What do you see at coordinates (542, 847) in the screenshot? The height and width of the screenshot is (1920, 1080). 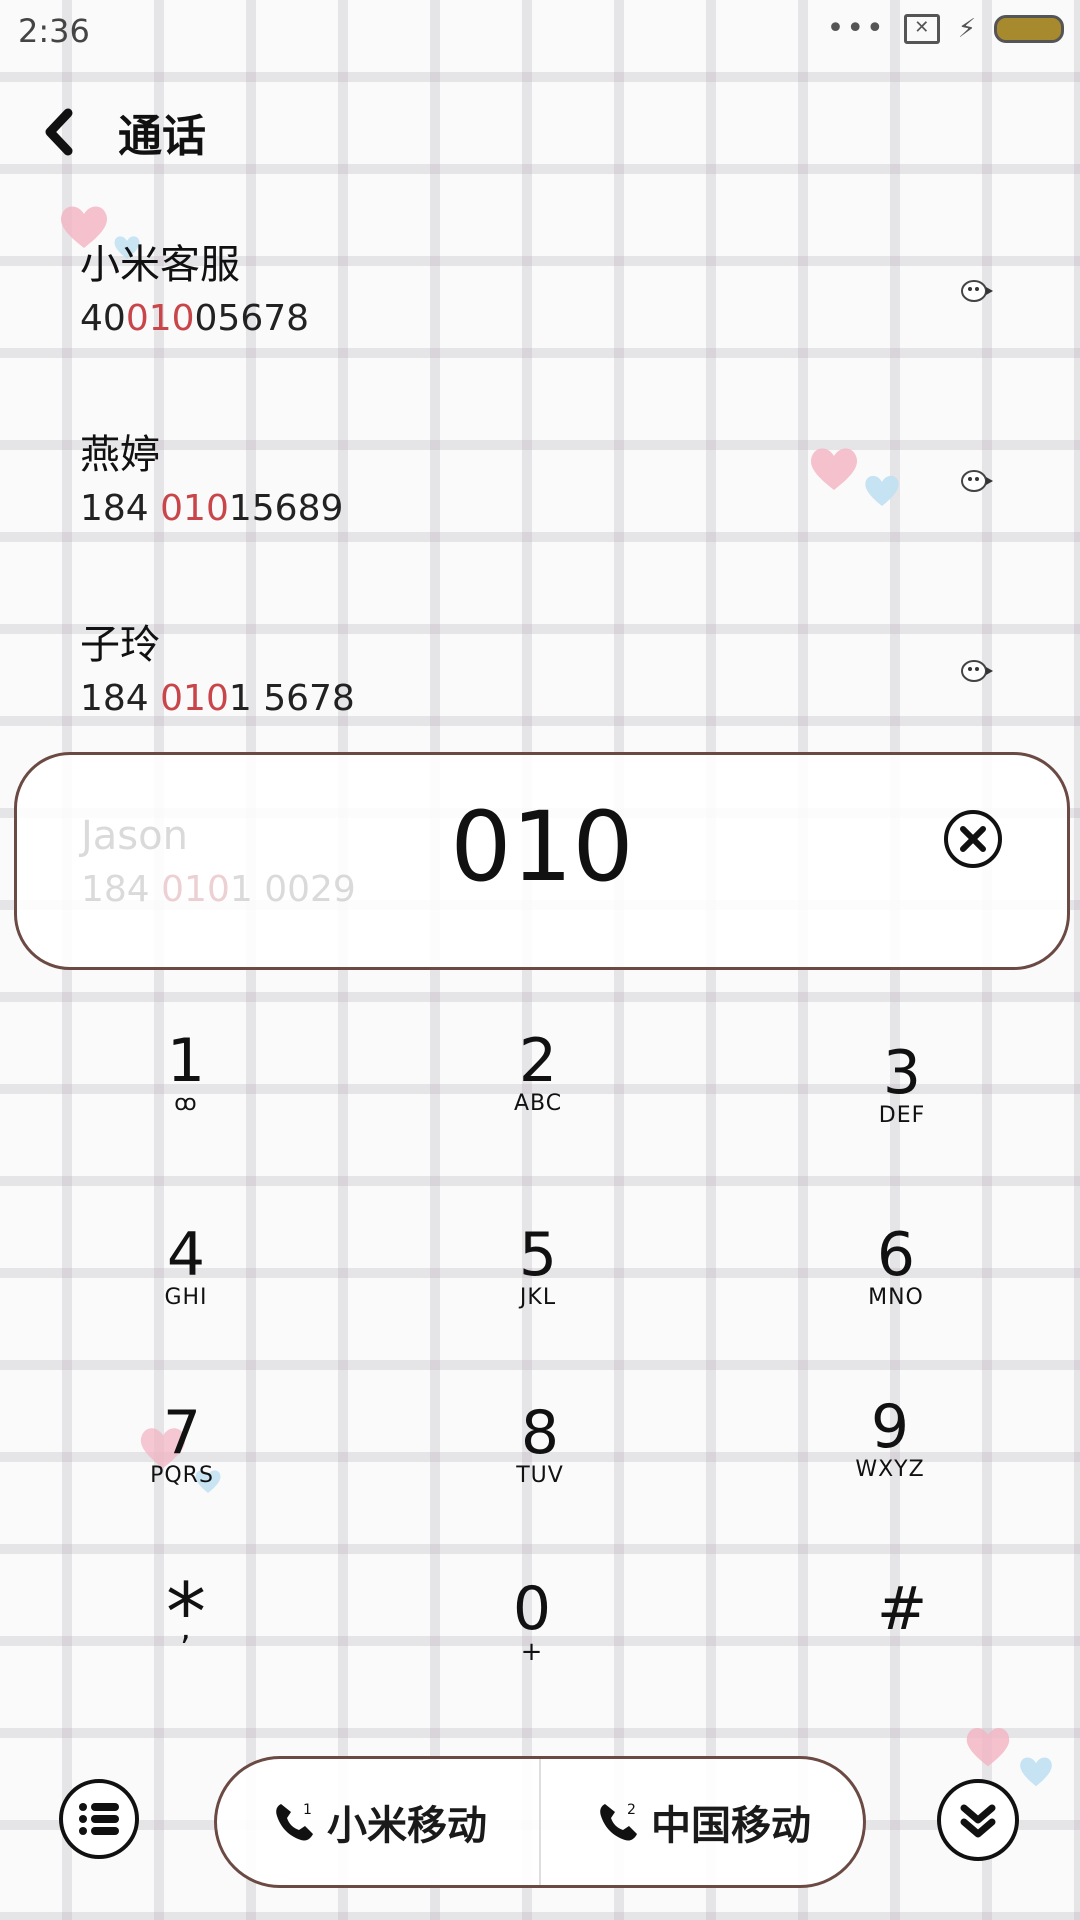 I see `dial-number-display: 010` at bounding box center [542, 847].